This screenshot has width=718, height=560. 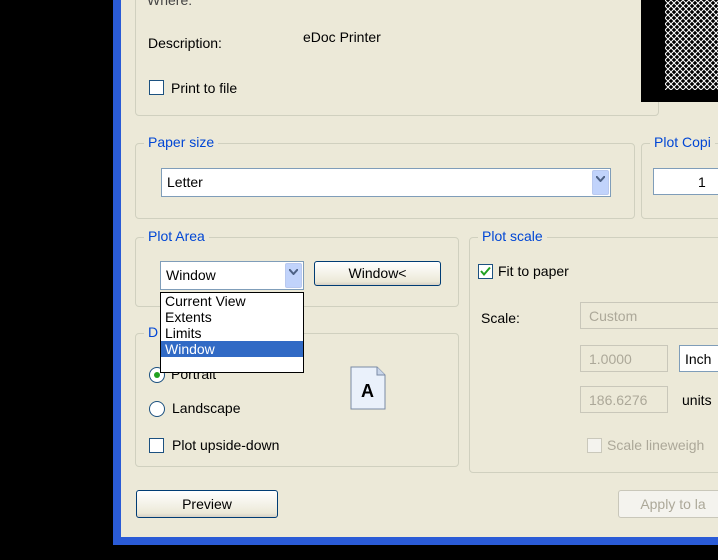 I want to click on plot-area-dropdown-list: Current View Extents Limits Window, so click(x=232, y=332).